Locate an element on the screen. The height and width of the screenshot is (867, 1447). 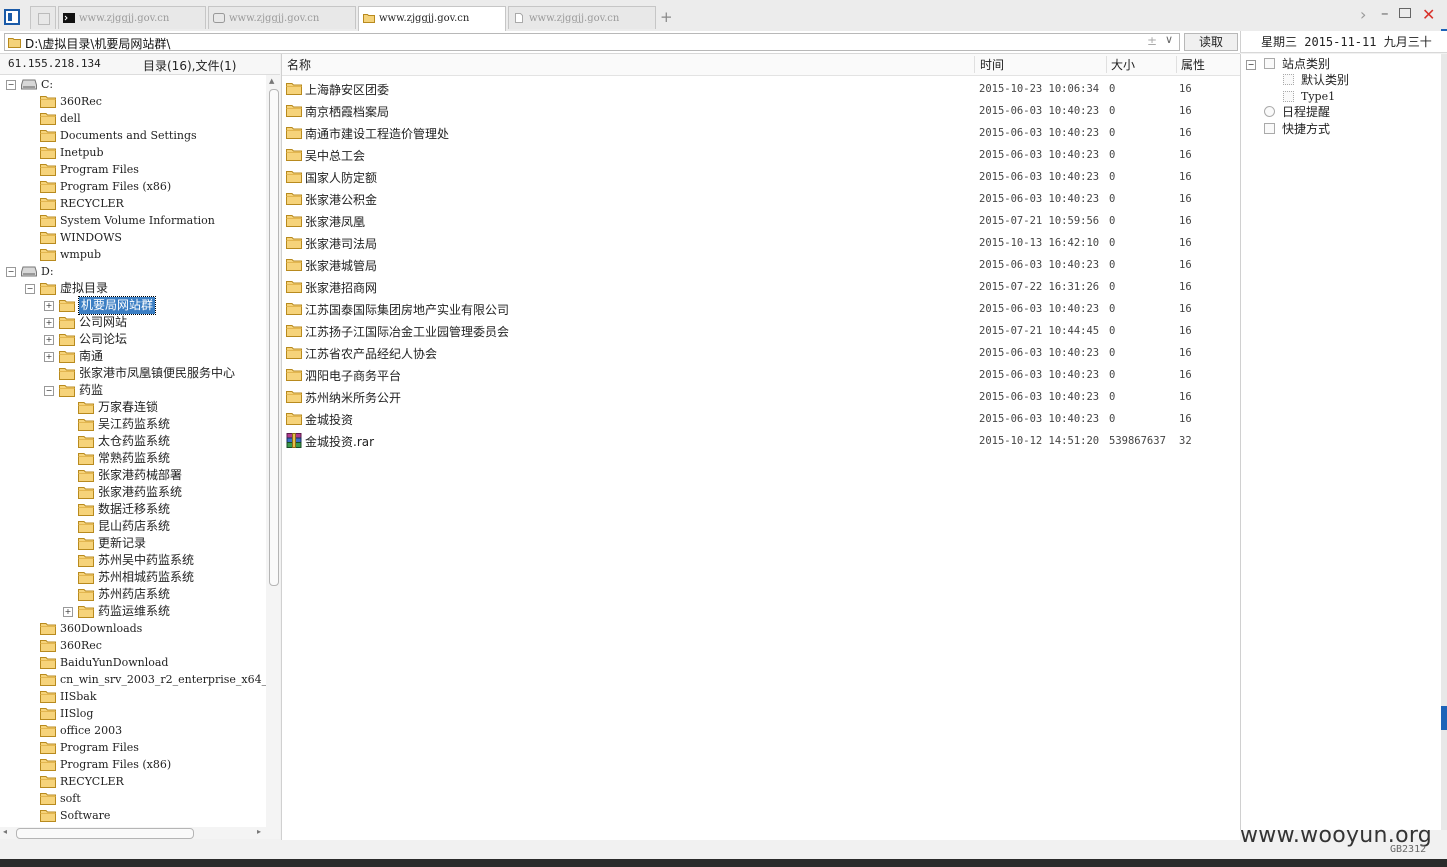
shortcuts: 快捷方式 is located at coordinates (1341, 129).